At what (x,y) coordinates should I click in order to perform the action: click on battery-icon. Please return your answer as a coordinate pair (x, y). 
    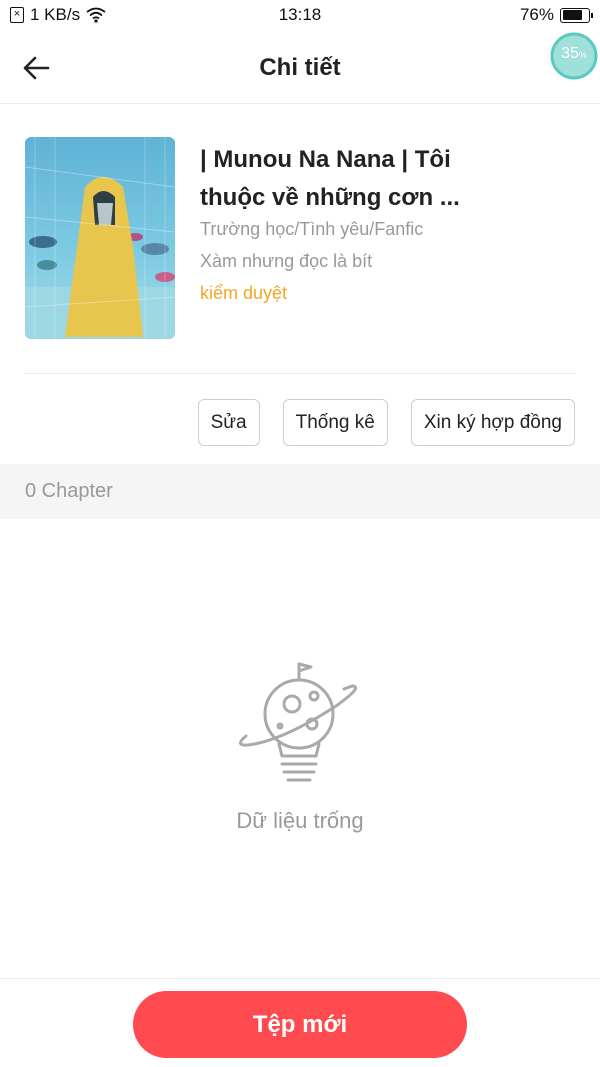
    Looking at the image, I should click on (576, 15).